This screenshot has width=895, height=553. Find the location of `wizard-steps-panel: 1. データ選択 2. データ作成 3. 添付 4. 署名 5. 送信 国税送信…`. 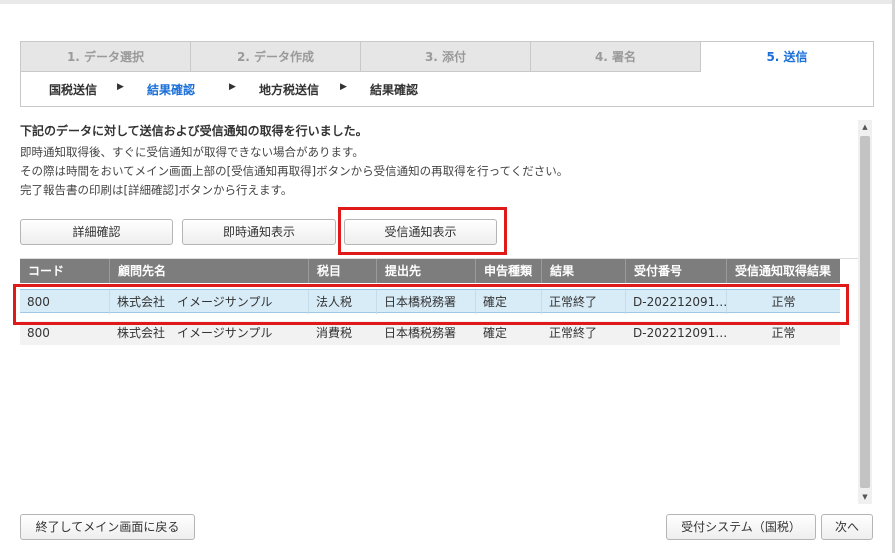

wizard-steps-panel: 1. データ選択 2. データ作成 3. 添付 4. 署名 5. 送信 国税送信… is located at coordinates (447, 74).